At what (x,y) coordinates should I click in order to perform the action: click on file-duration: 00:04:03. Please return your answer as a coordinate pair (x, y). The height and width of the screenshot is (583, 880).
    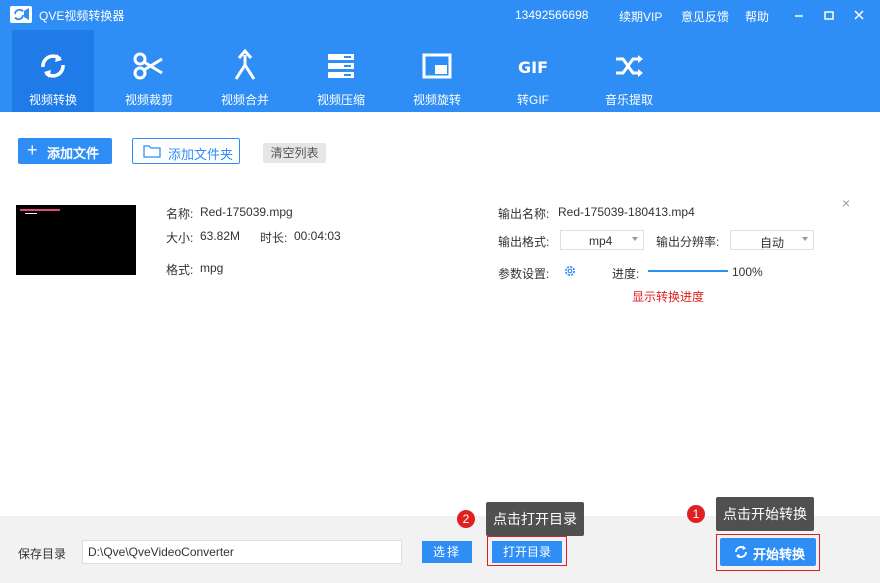
    Looking at the image, I should click on (317, 236).